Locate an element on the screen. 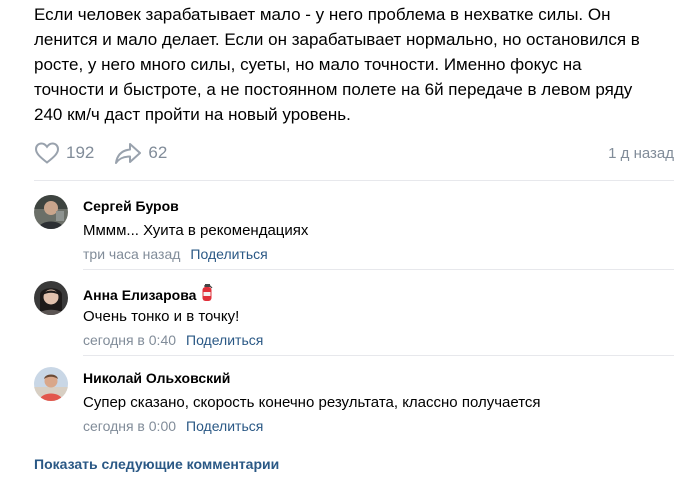 This screenshot has width=700, height=495. share-arrow-icon is located at coordinates (128, 153).